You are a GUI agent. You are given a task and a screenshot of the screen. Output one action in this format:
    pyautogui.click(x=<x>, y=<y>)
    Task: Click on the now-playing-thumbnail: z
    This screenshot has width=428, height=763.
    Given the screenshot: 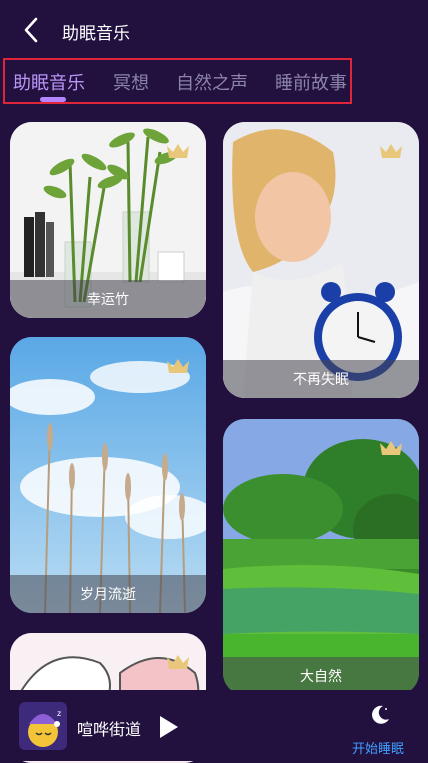 What is the action you would take?
    pyautogui.click(x=43, y=726)
    